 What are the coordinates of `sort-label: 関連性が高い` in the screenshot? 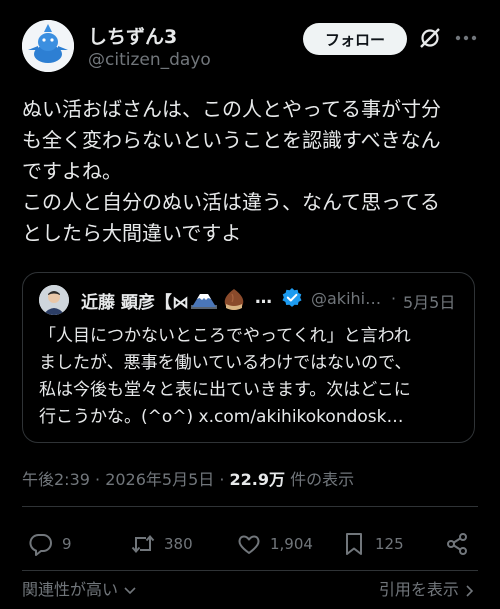 It's located at (70, 589).